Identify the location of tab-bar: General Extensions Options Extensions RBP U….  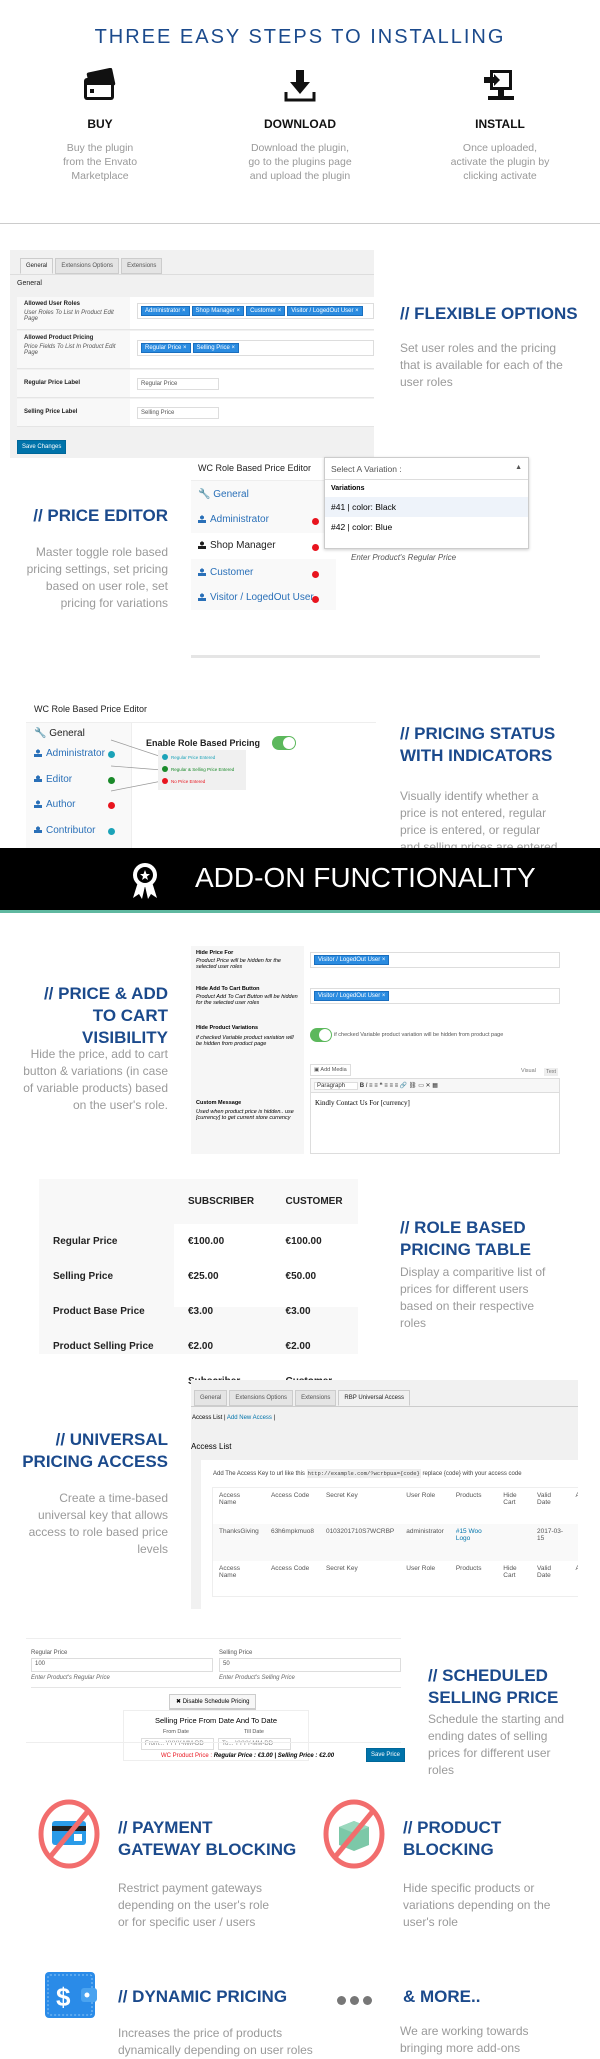
(384, 1393).